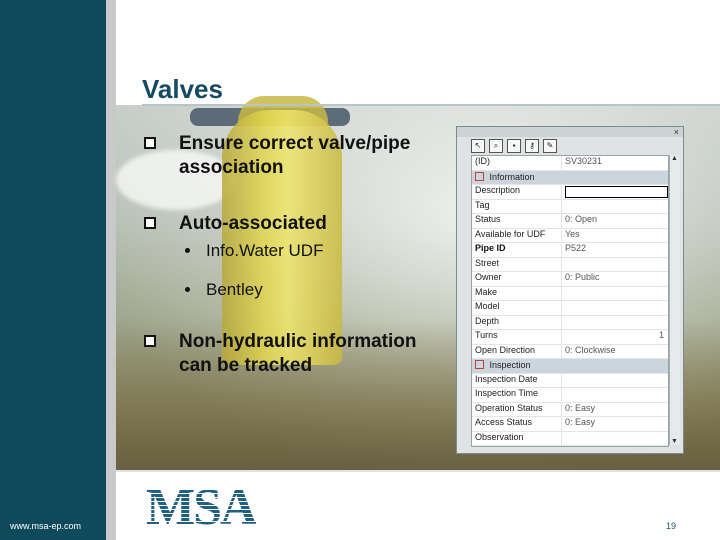 This screenshot has width=720, height=540. Describe the element at coordinates (478, 146) in the screenshot. I see `pointer-icon: ↖` at that location.